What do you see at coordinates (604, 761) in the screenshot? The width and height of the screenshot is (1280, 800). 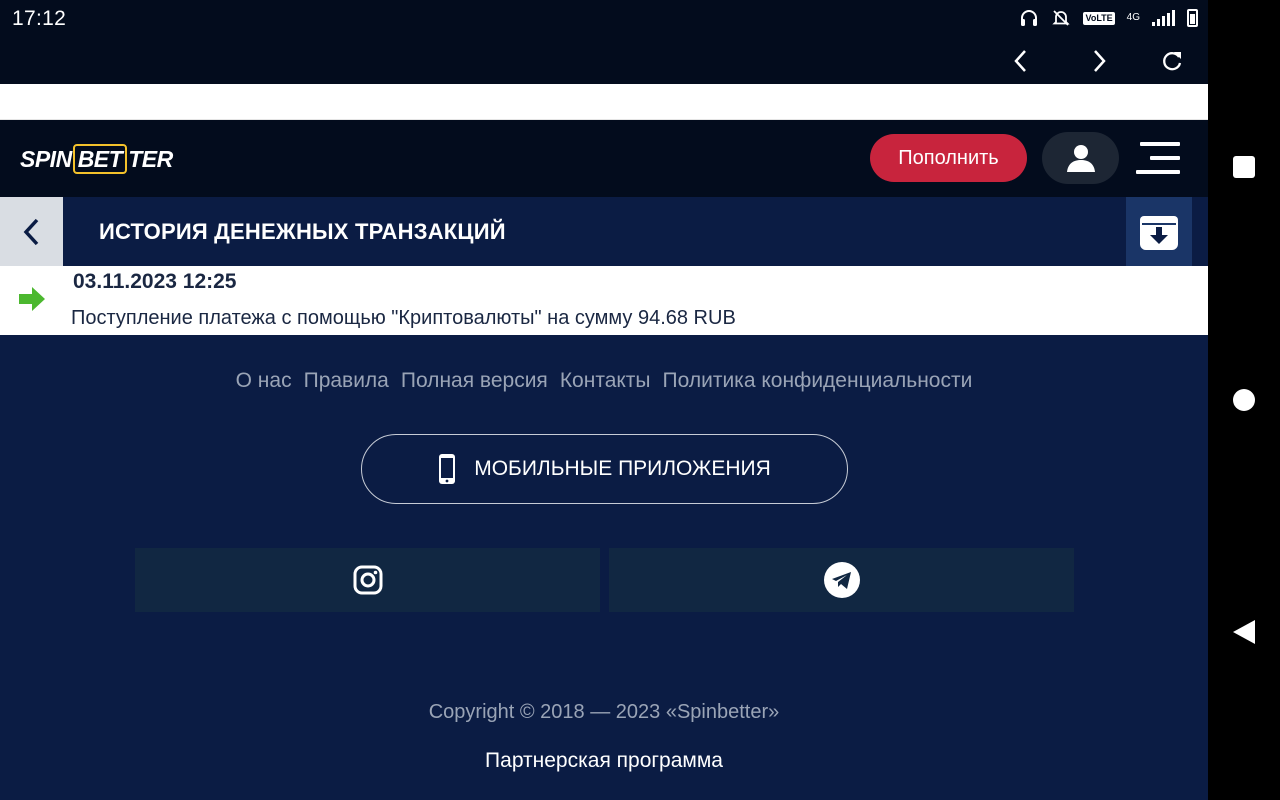 I see `partner-program-link: Партнерская программа` at bounding box center [604, 761].